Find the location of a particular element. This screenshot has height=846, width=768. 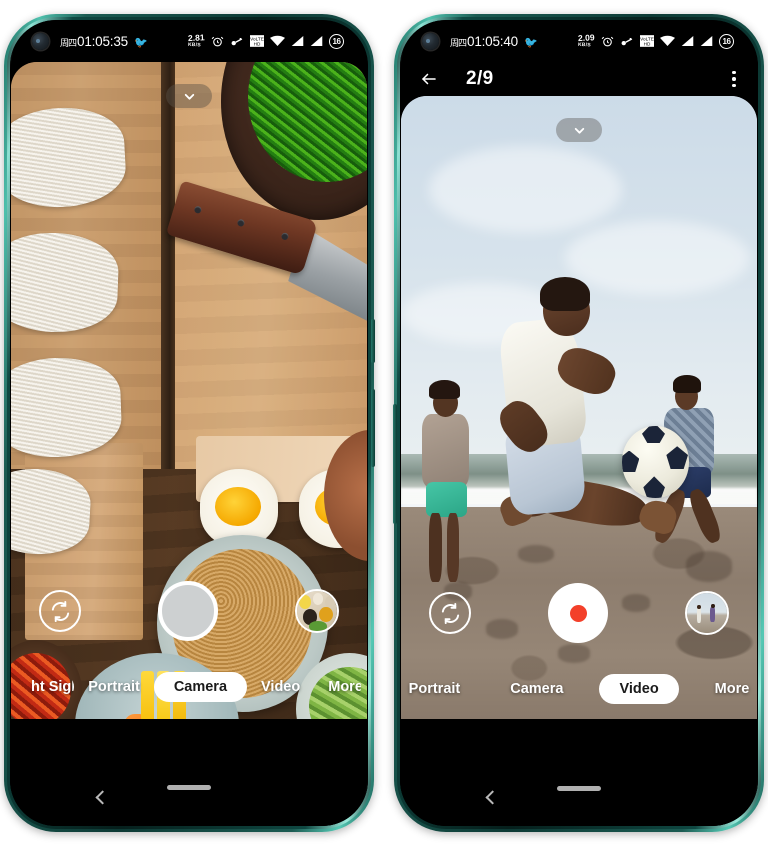

network-speed-unit: KB/S is located at coordinates (195, 45).